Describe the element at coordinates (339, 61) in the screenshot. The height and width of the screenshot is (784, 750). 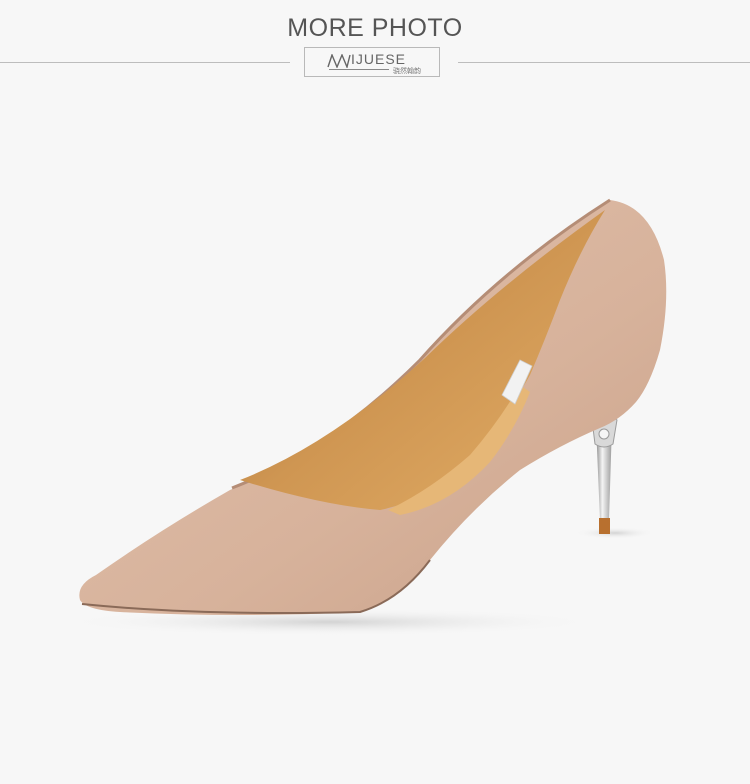
I see `logo-mark-icon` at that location.